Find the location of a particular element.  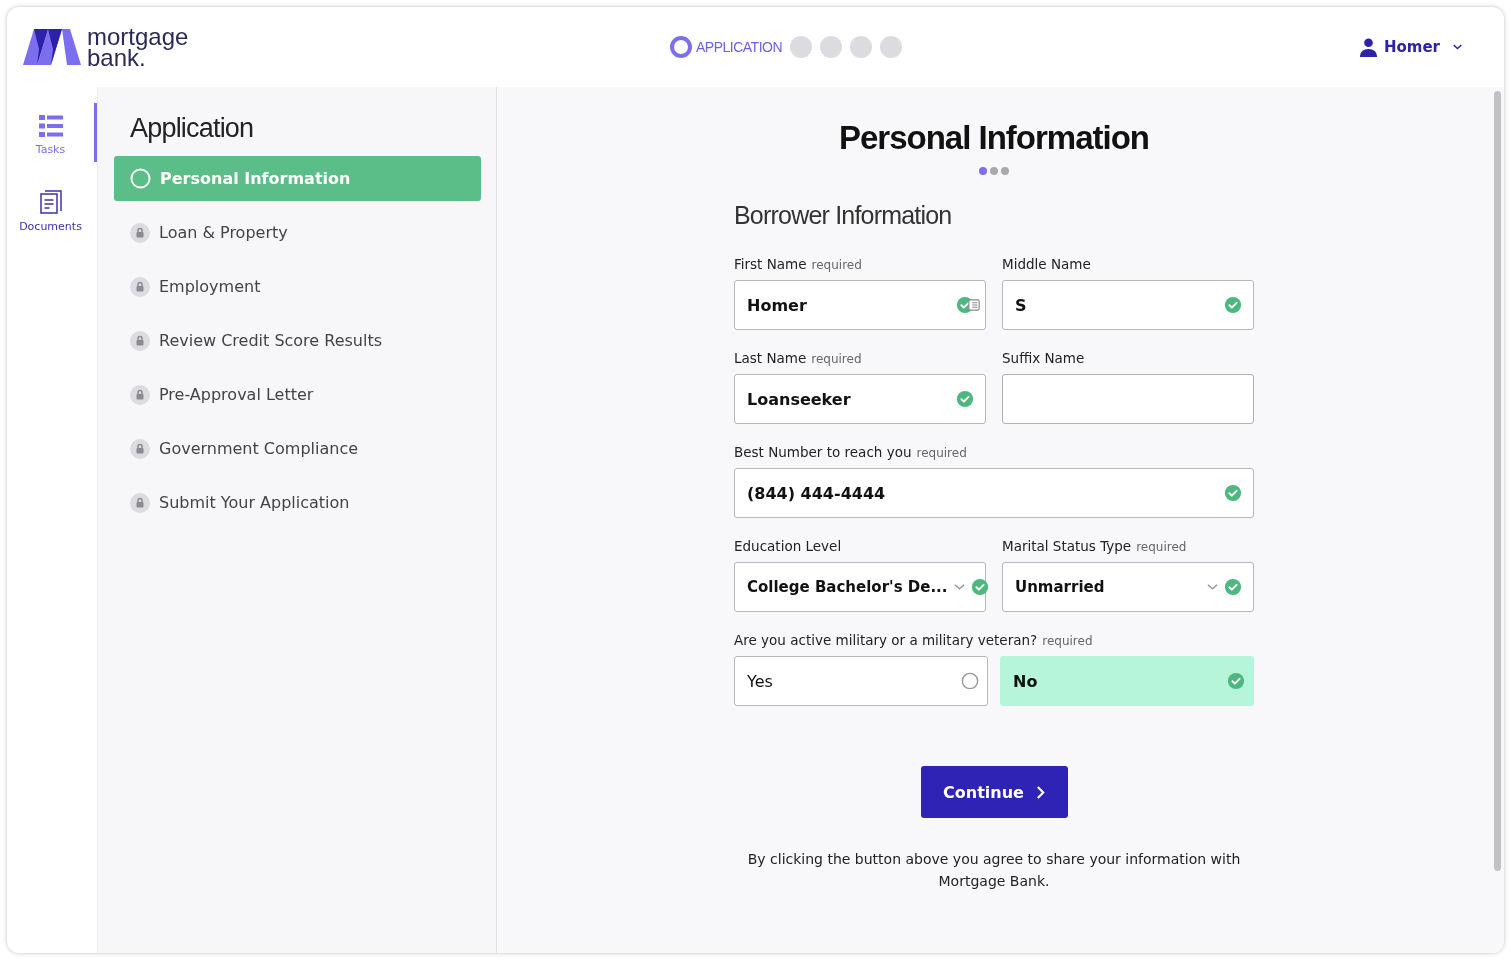

logo-mark-icon is located at coordinates (52, 47).